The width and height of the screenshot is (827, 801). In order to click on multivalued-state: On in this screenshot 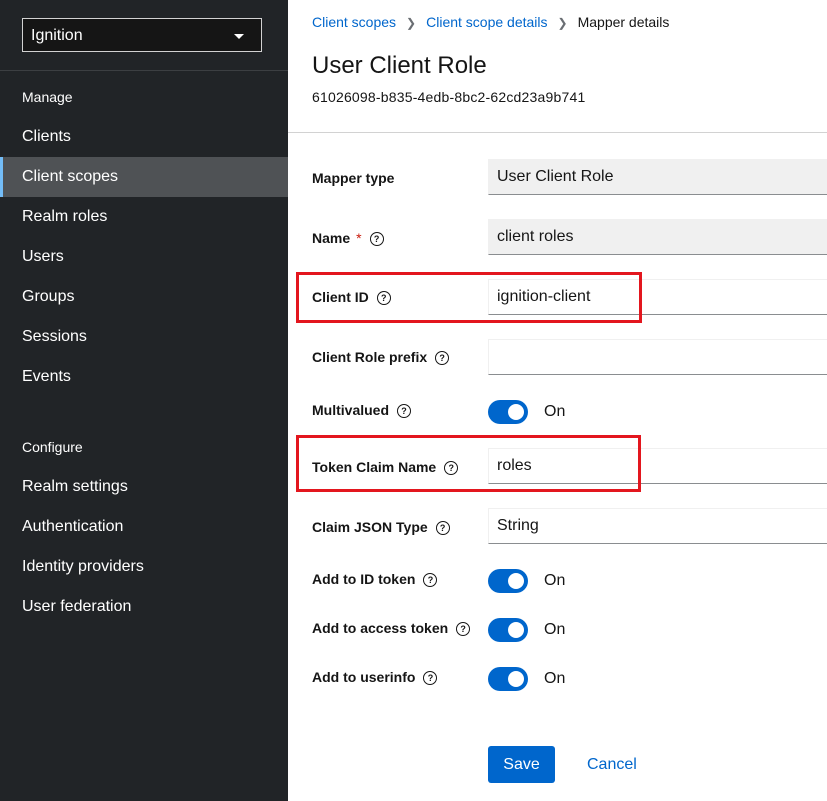, I will do `click(555, 411)`.